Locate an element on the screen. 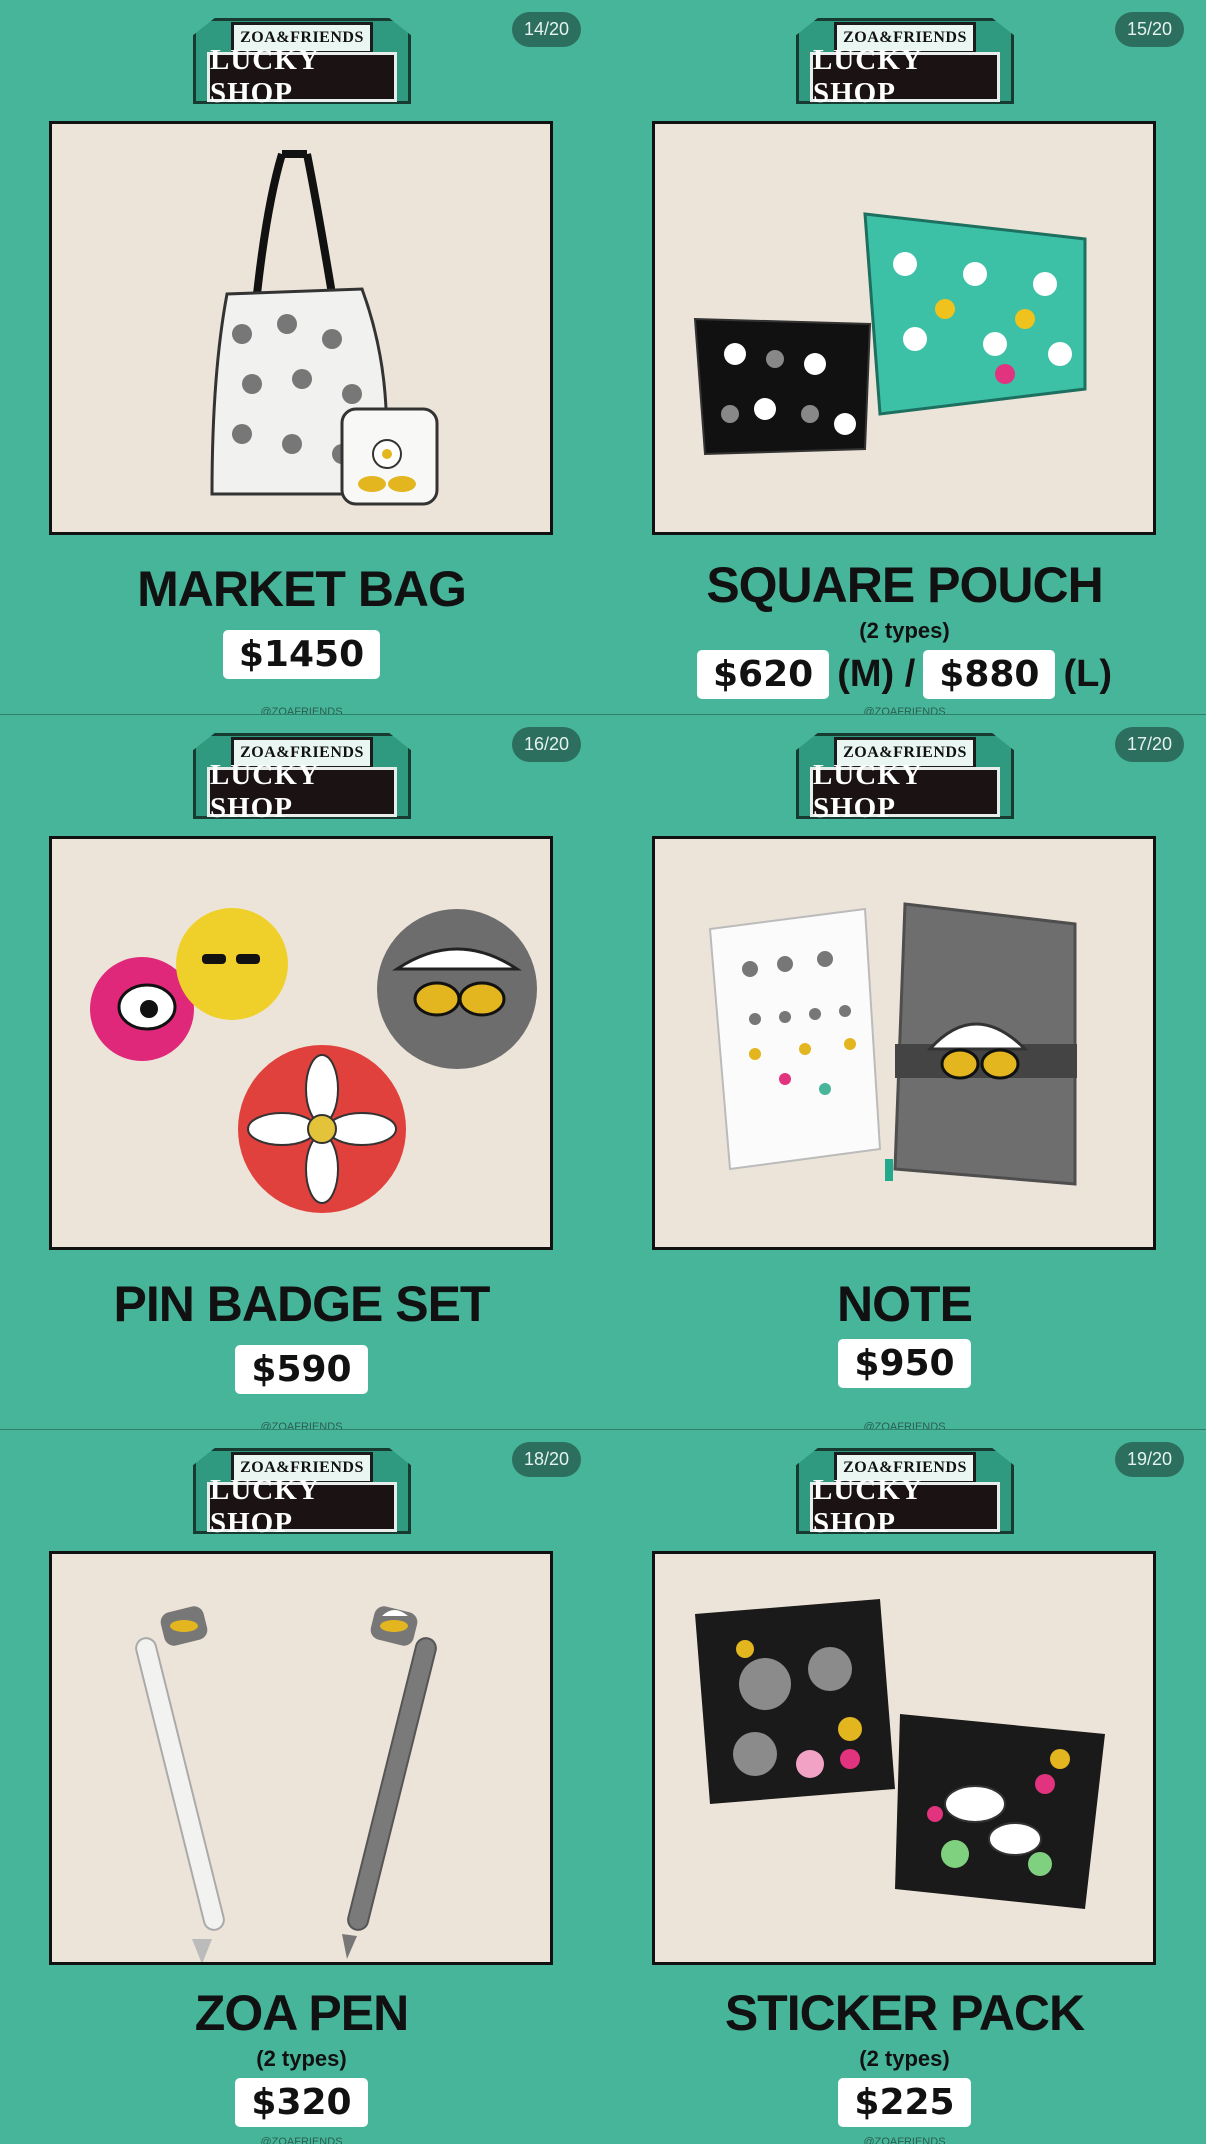  price-tag: $590 is located at coordinates (301, 1369).